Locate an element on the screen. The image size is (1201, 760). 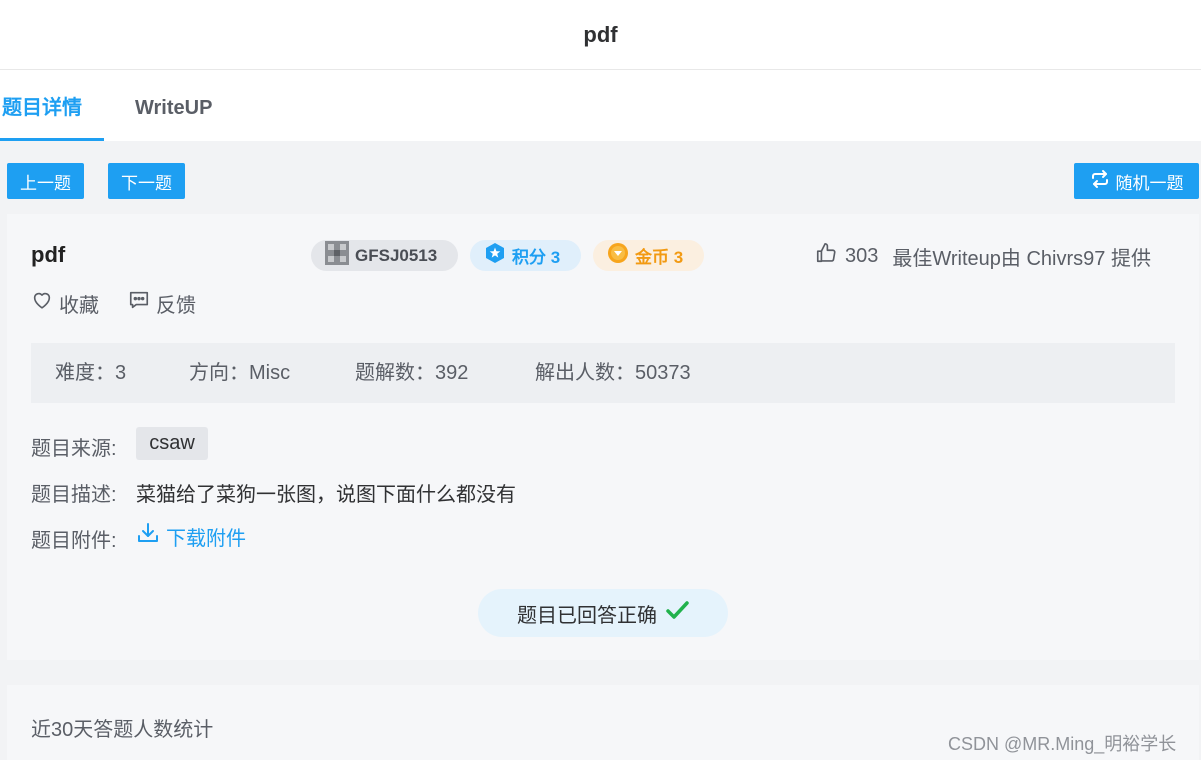
repeat-icon is located at coordinates (1100, 181).